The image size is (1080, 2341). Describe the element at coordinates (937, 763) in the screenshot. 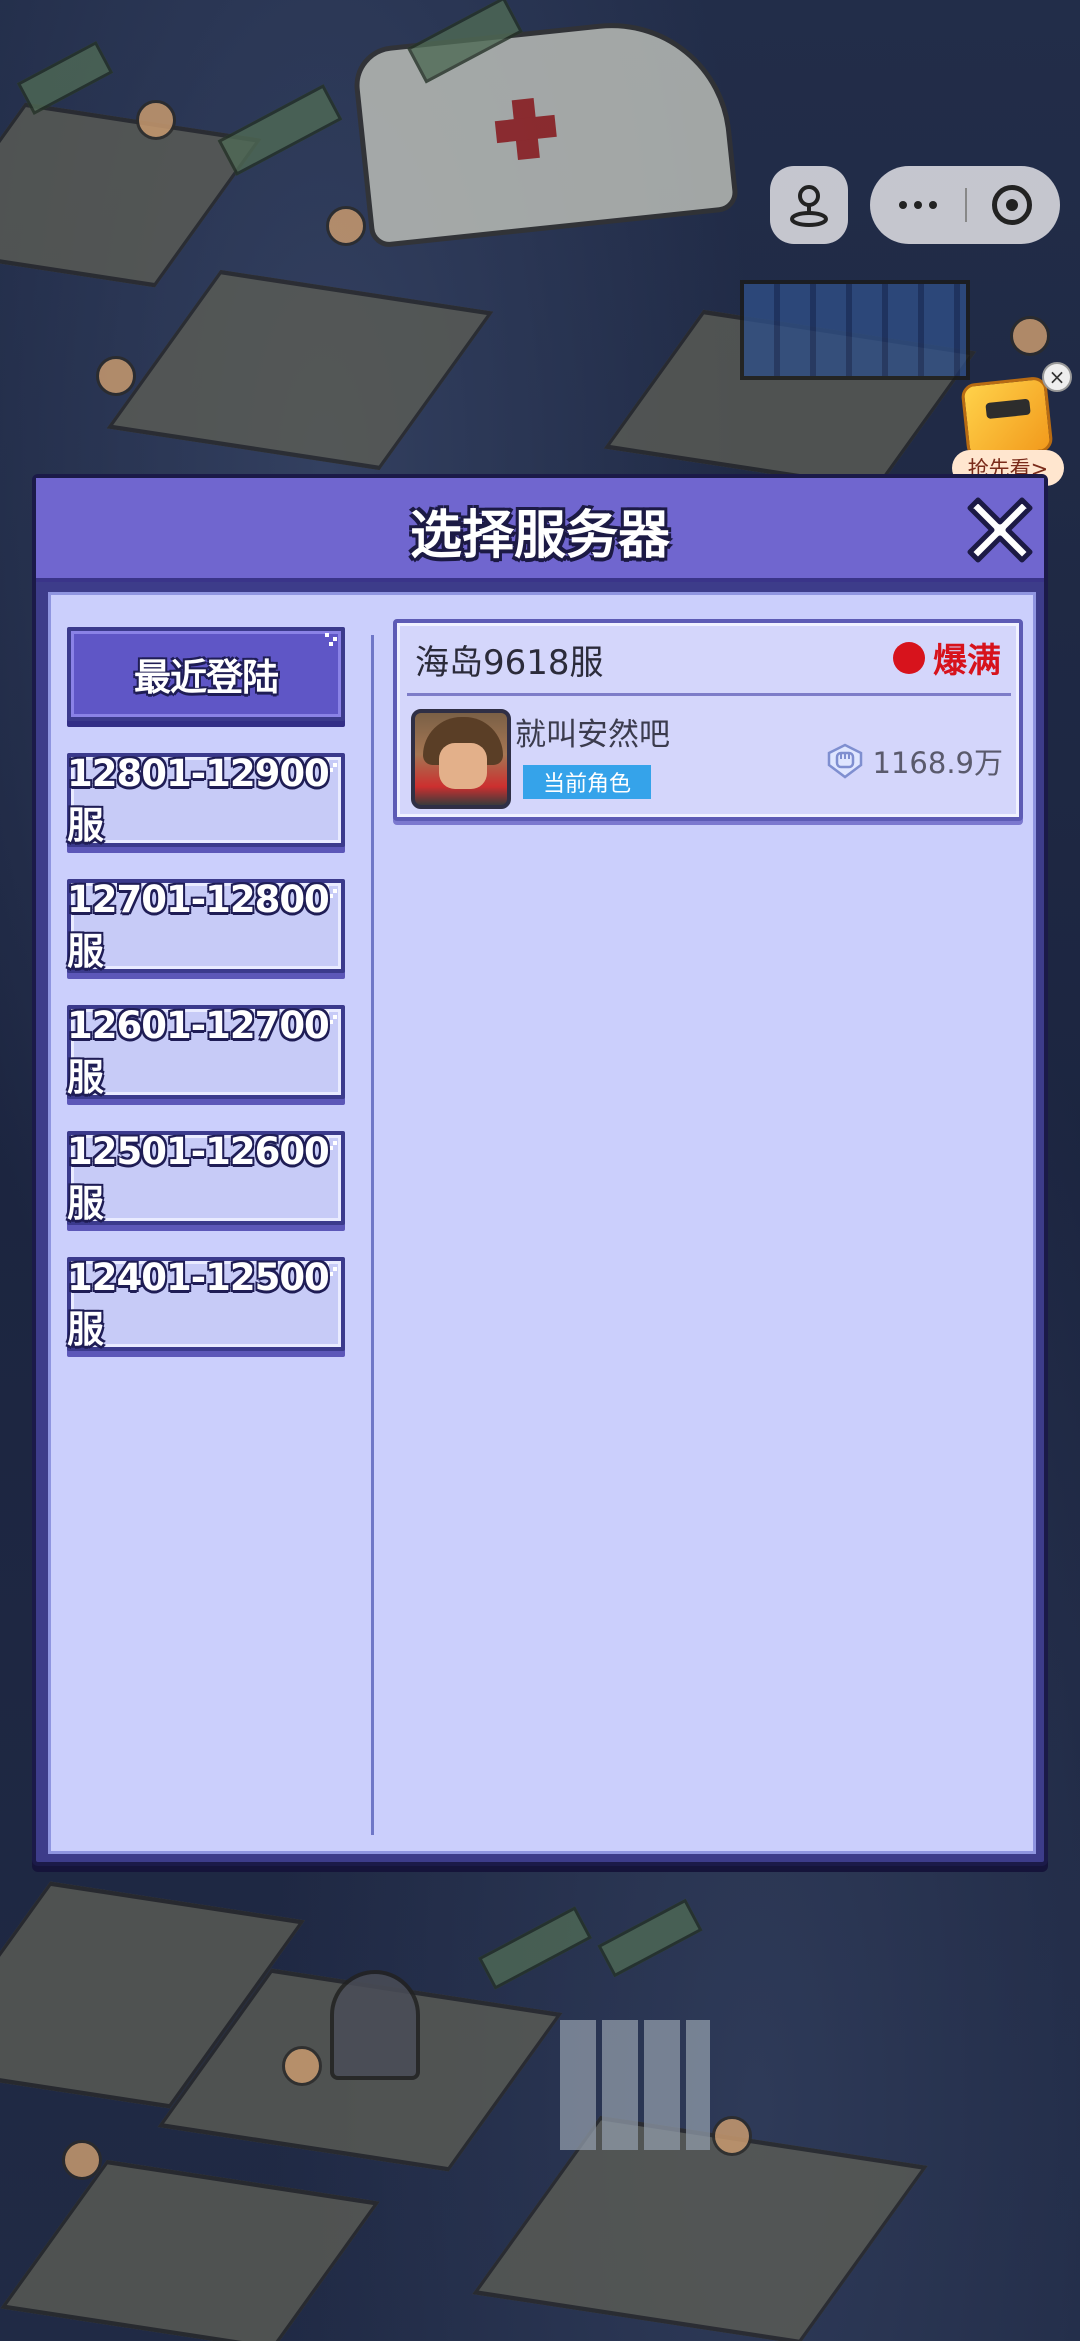

I see `combat-power-value: 1168.9万` at that location.